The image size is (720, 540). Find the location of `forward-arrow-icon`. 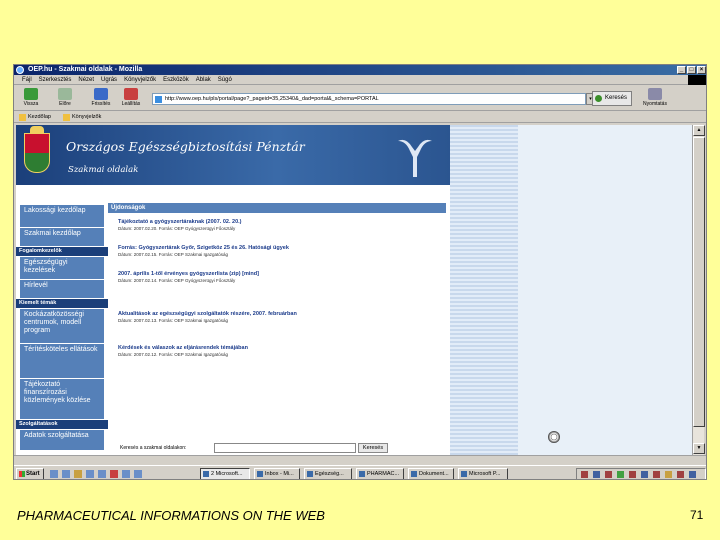

forward-arrow-icon is located at coordinates (65, 94).